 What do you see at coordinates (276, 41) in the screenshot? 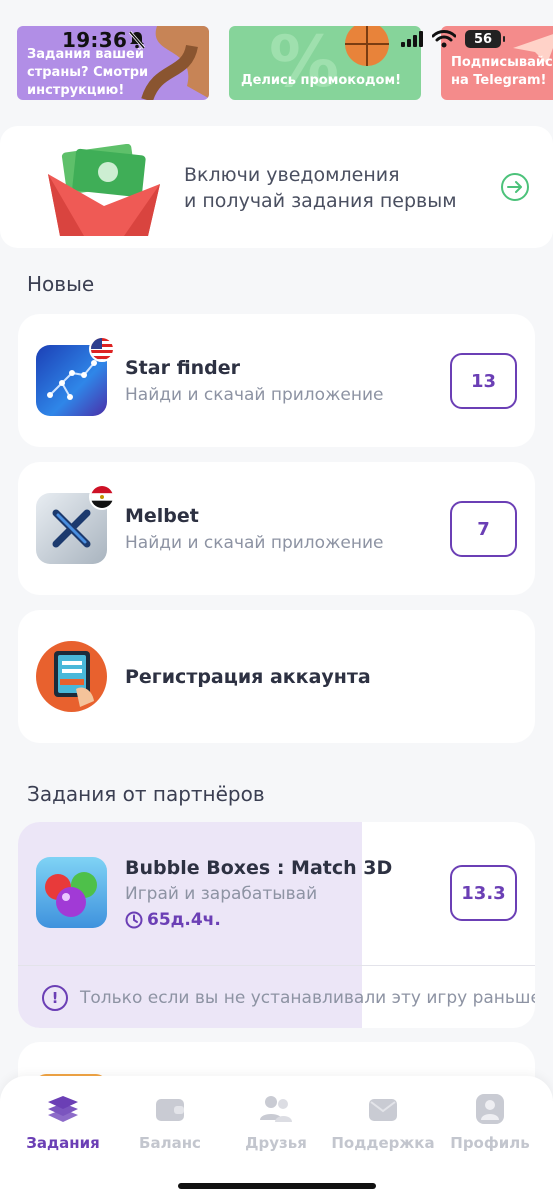
I see `status-bar: 19:36 56` at bounding box center [276, 41].